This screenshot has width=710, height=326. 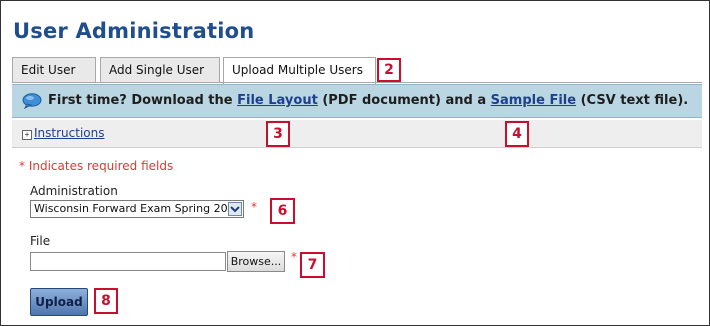 What do you see at coordinates (54, 69) in the screenshot?
I see `tab-edit-user: Edit User` at bounding box center [54, 69].